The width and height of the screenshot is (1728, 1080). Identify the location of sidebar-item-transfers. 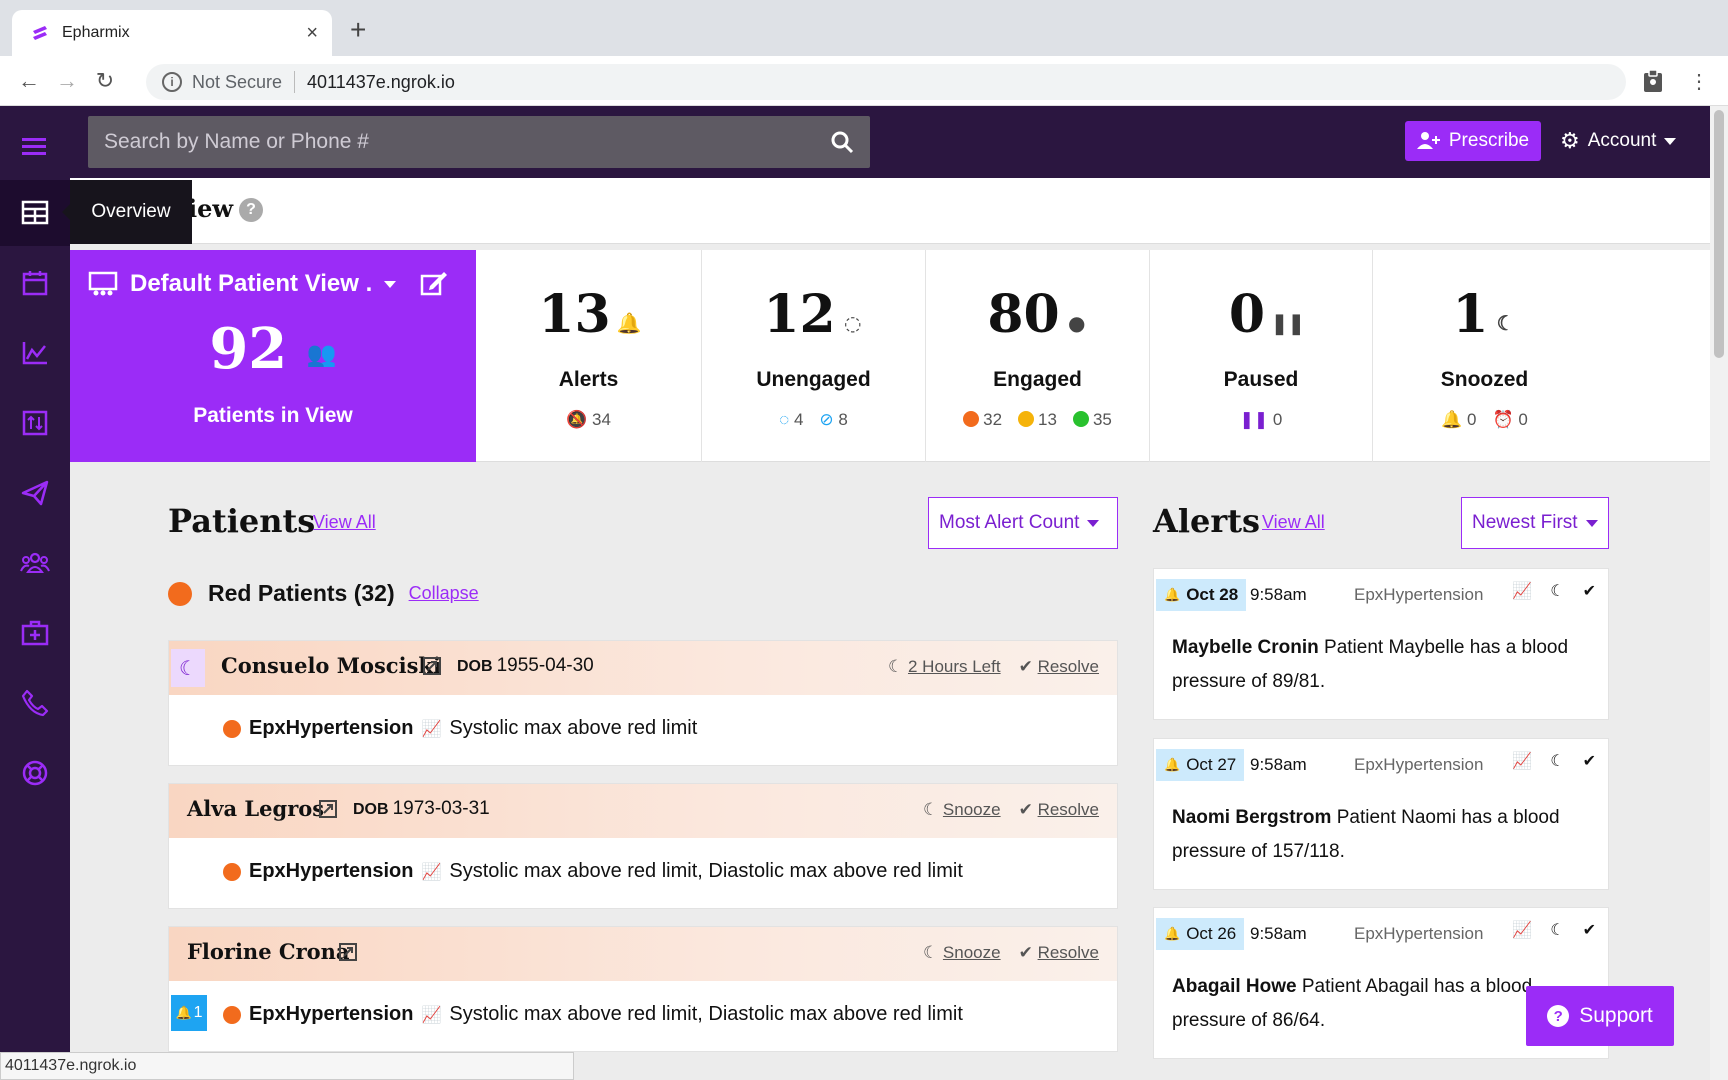
(35, 423).